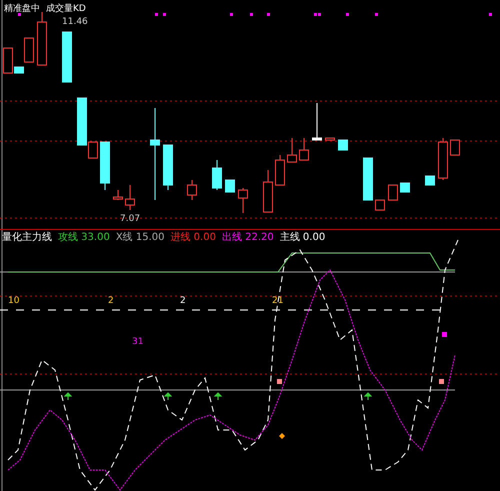  Describe the element at coordinates (140, 237) in the screenshot. I see `legend-item: X线 15.00` at that location.